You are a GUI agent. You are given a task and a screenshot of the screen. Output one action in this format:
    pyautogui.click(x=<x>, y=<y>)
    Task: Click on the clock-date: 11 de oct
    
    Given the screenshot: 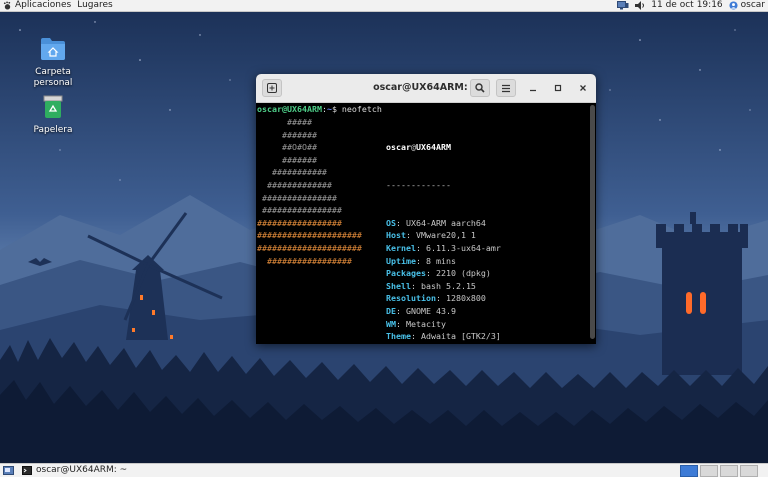 What is the action you would take?
    pyautogui.click(x=672, y=5)
    